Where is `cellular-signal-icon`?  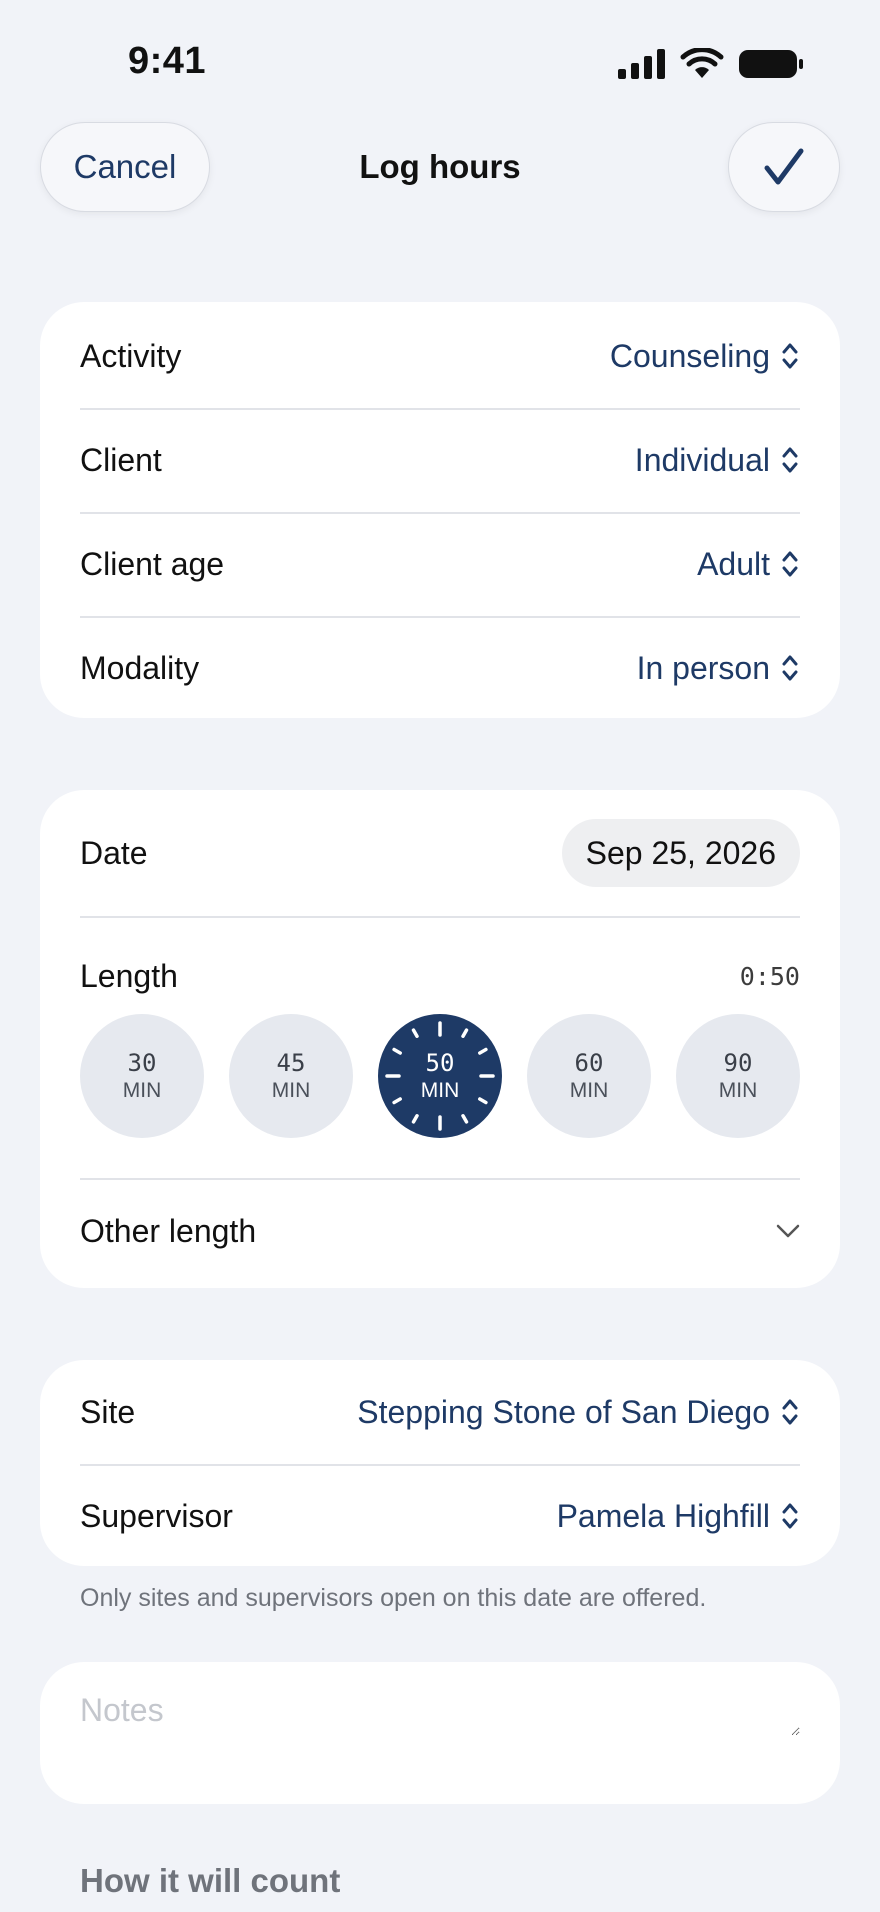
cellular-signal-icon is located at coordinates (641, 64).